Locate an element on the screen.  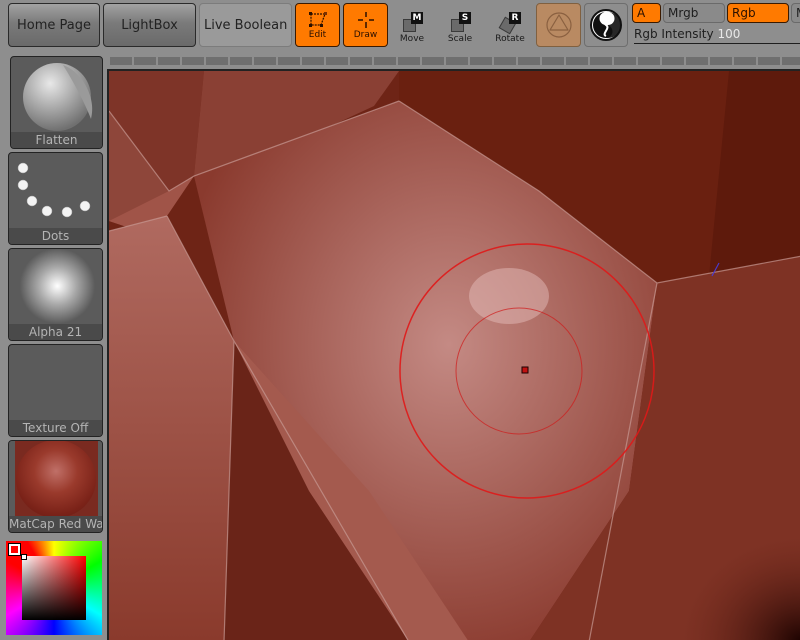
perspective-button is located at coordinates (558, 25).